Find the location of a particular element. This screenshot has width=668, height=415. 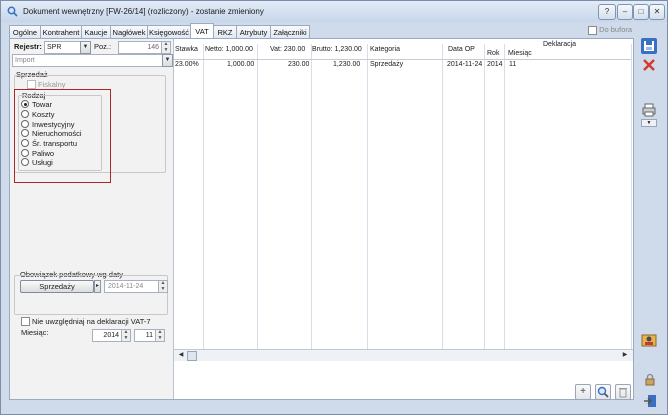

close-button: ✕ is located at coordinates (657, 12).